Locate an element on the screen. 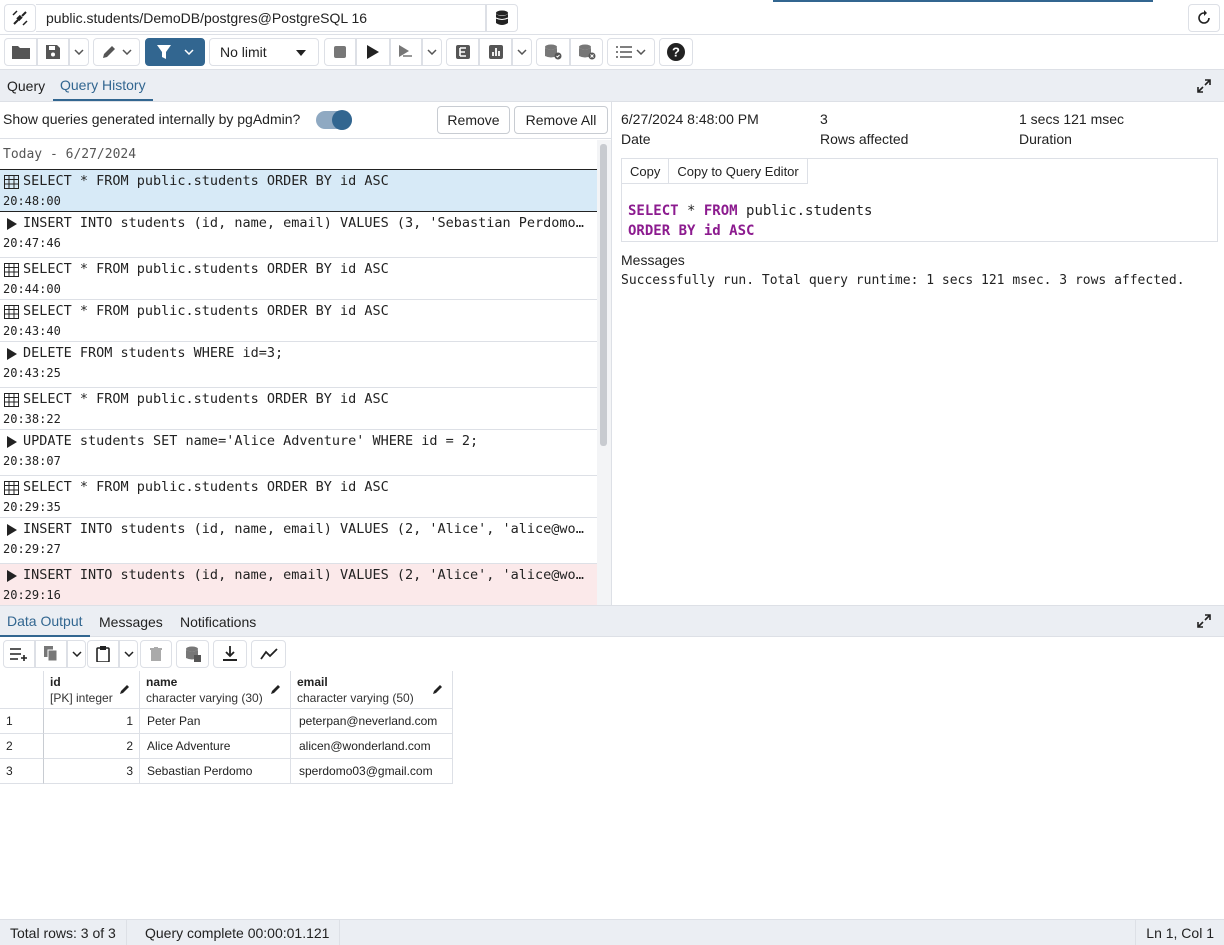 This screenshot has height=945, width=1224. column-name: id is located at coordinates (55, 682).